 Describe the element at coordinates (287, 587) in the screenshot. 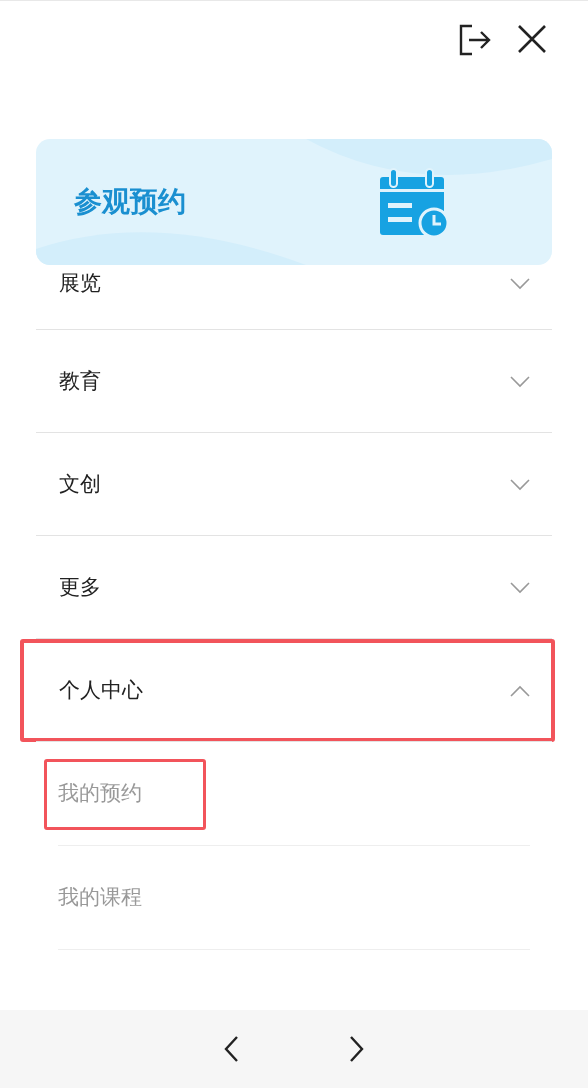

I see `menu-item: 更多` at that location.